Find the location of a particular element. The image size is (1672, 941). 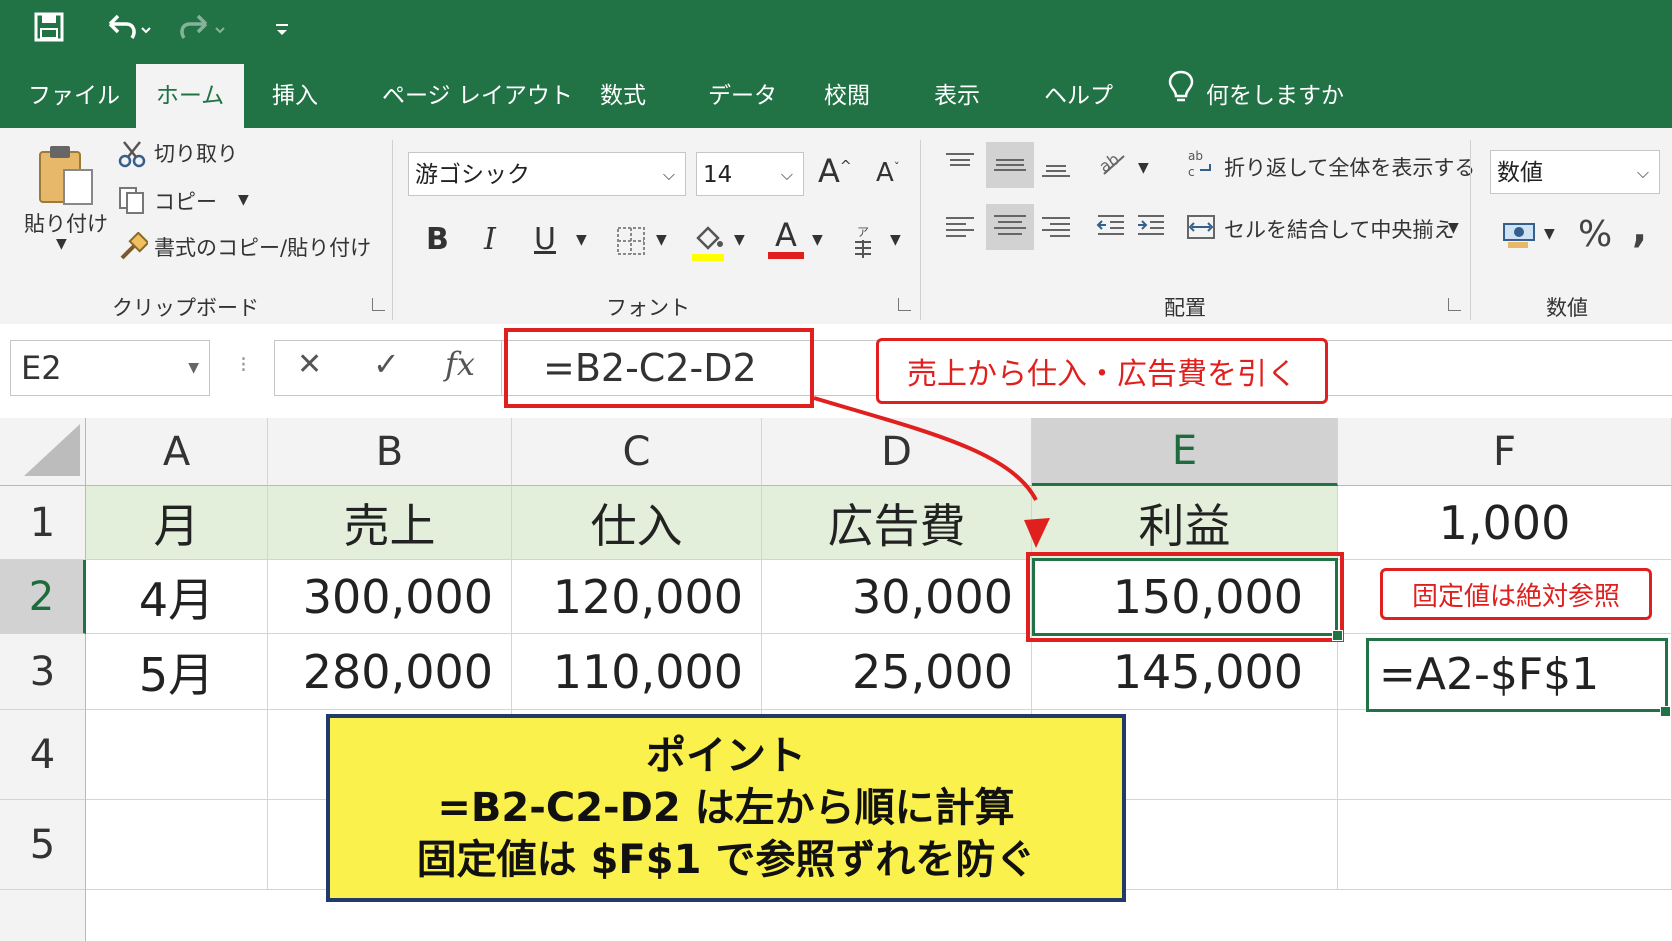

point-line-2: 固定値は $F$1 で参照ずれを防ぐ is located at coordinates (726, 860).